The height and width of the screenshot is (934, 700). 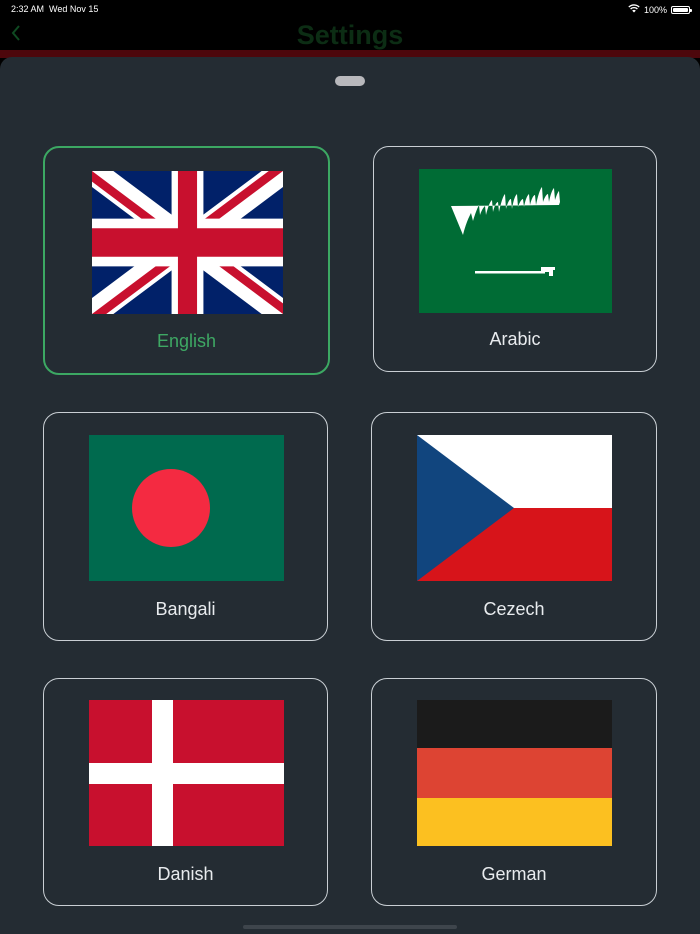 I want to click on page-title: Settings, so click(x=350, y=35).